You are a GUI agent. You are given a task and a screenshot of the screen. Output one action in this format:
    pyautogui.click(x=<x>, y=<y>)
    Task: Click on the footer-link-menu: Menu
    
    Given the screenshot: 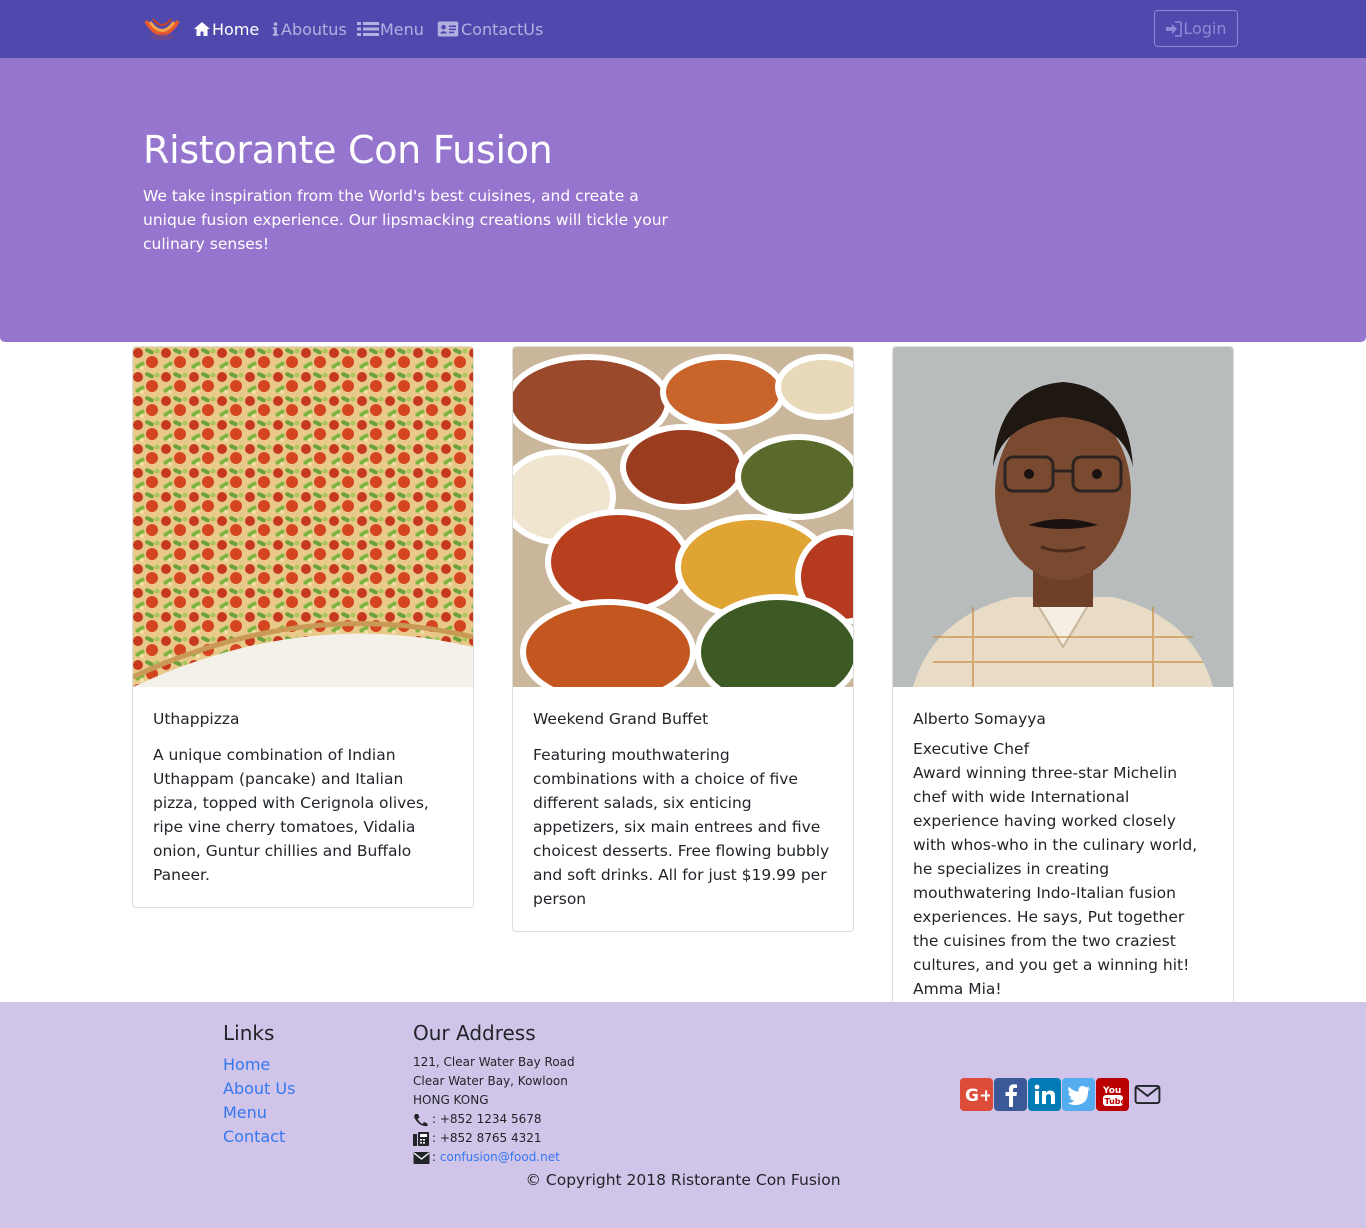 What is the action you would take?
    pyautogui.click(x=259, y=1113)
    